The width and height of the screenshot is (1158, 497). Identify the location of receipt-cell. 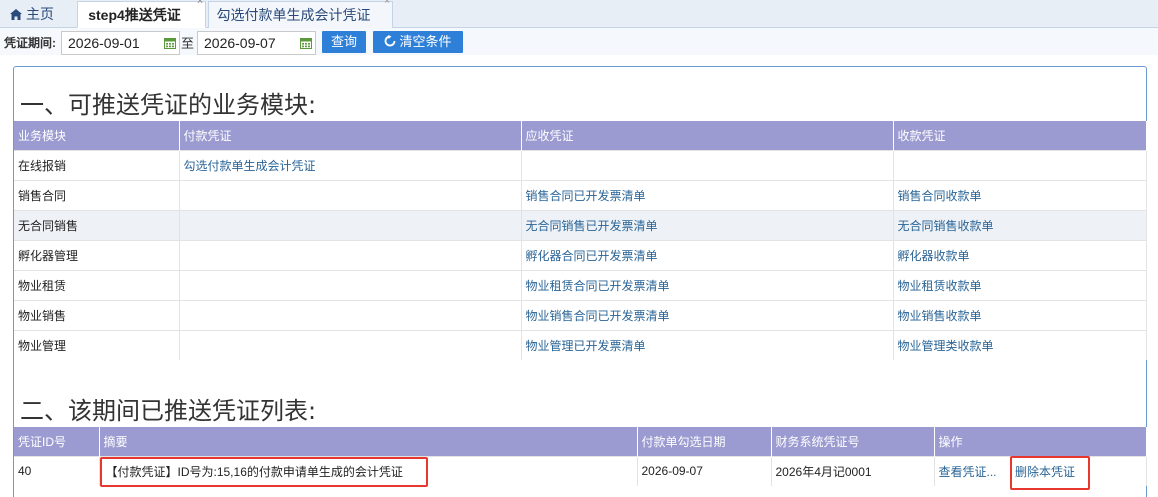
(1020, 164).